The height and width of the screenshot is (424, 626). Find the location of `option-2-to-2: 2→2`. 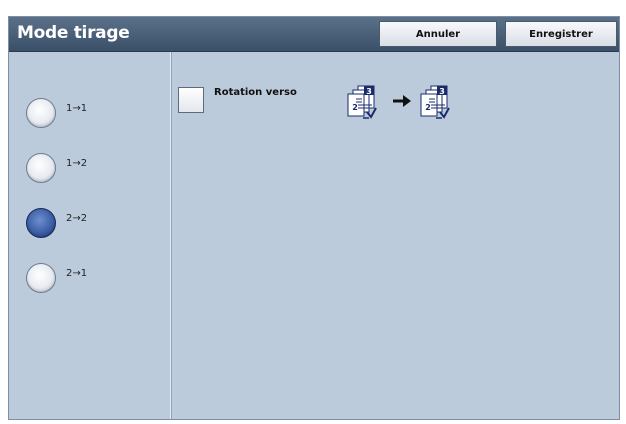

option-2-to-2: 2→2 is located at coordinates (91, 226).